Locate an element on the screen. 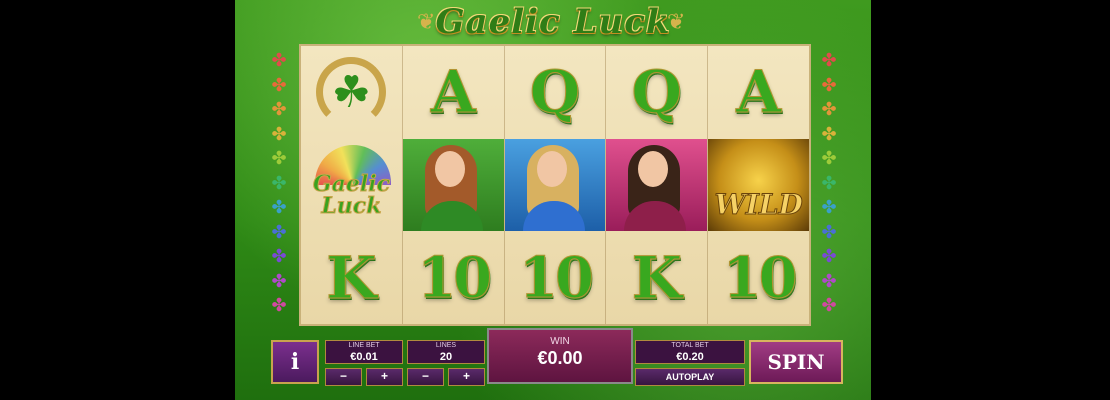  lines-control: LINES 20 − + is located at coordinates (446, 363).